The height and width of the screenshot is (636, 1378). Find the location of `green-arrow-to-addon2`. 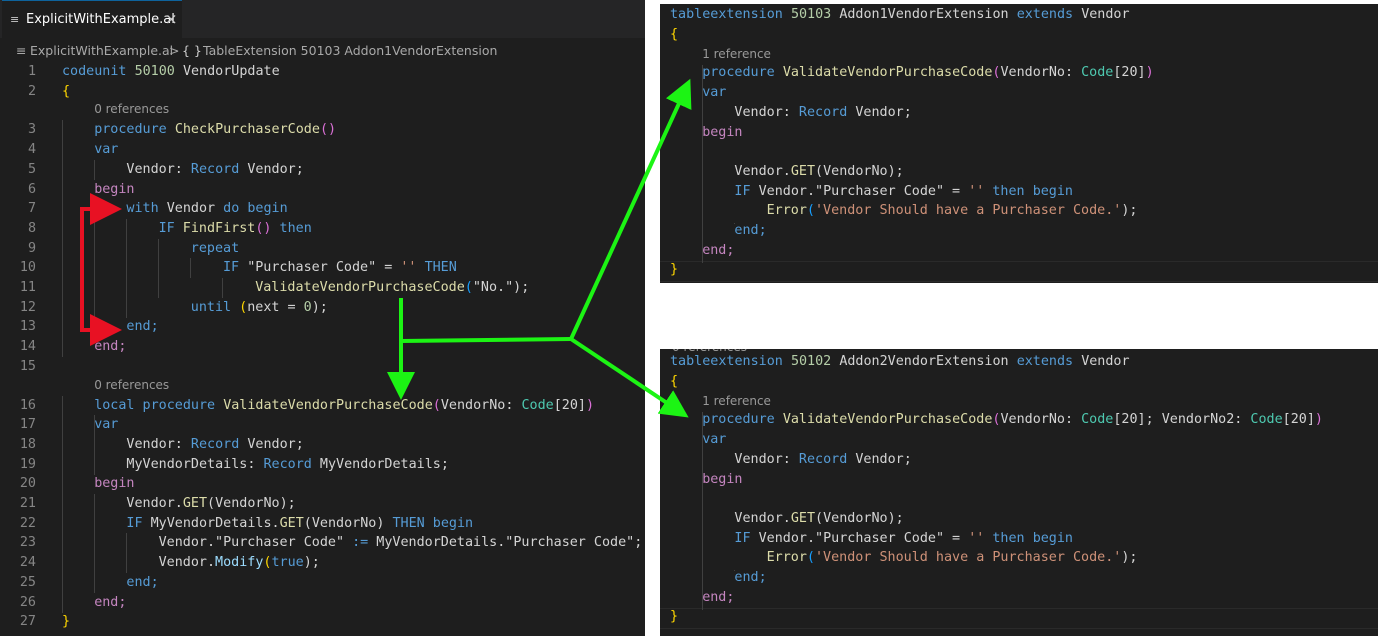

green-arrow-to-addon2 is located at coordinates (629, 377).